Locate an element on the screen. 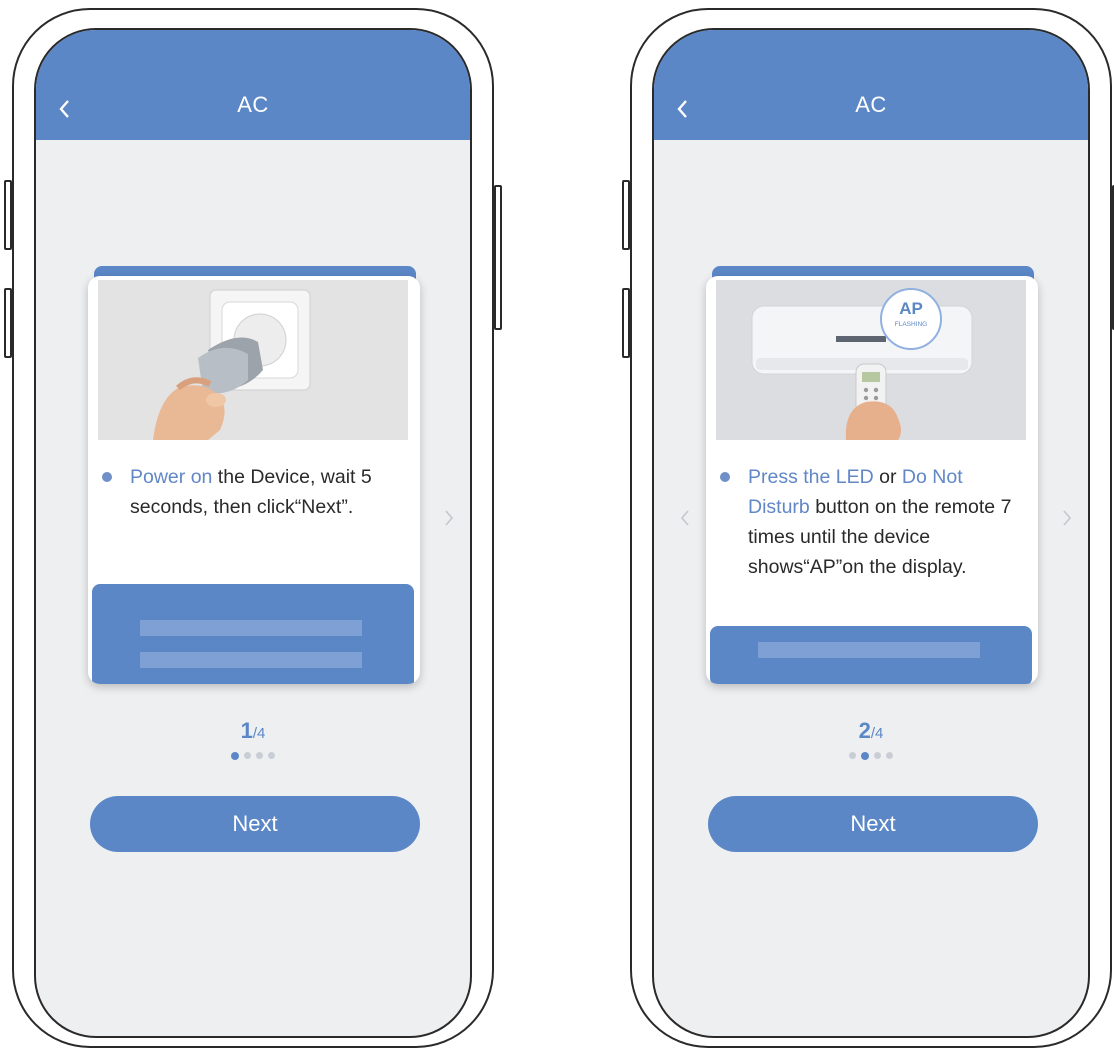 This screenshot has width=1114, height=1048. page-indicator: 2/4 is located at coordinates (871, 731).